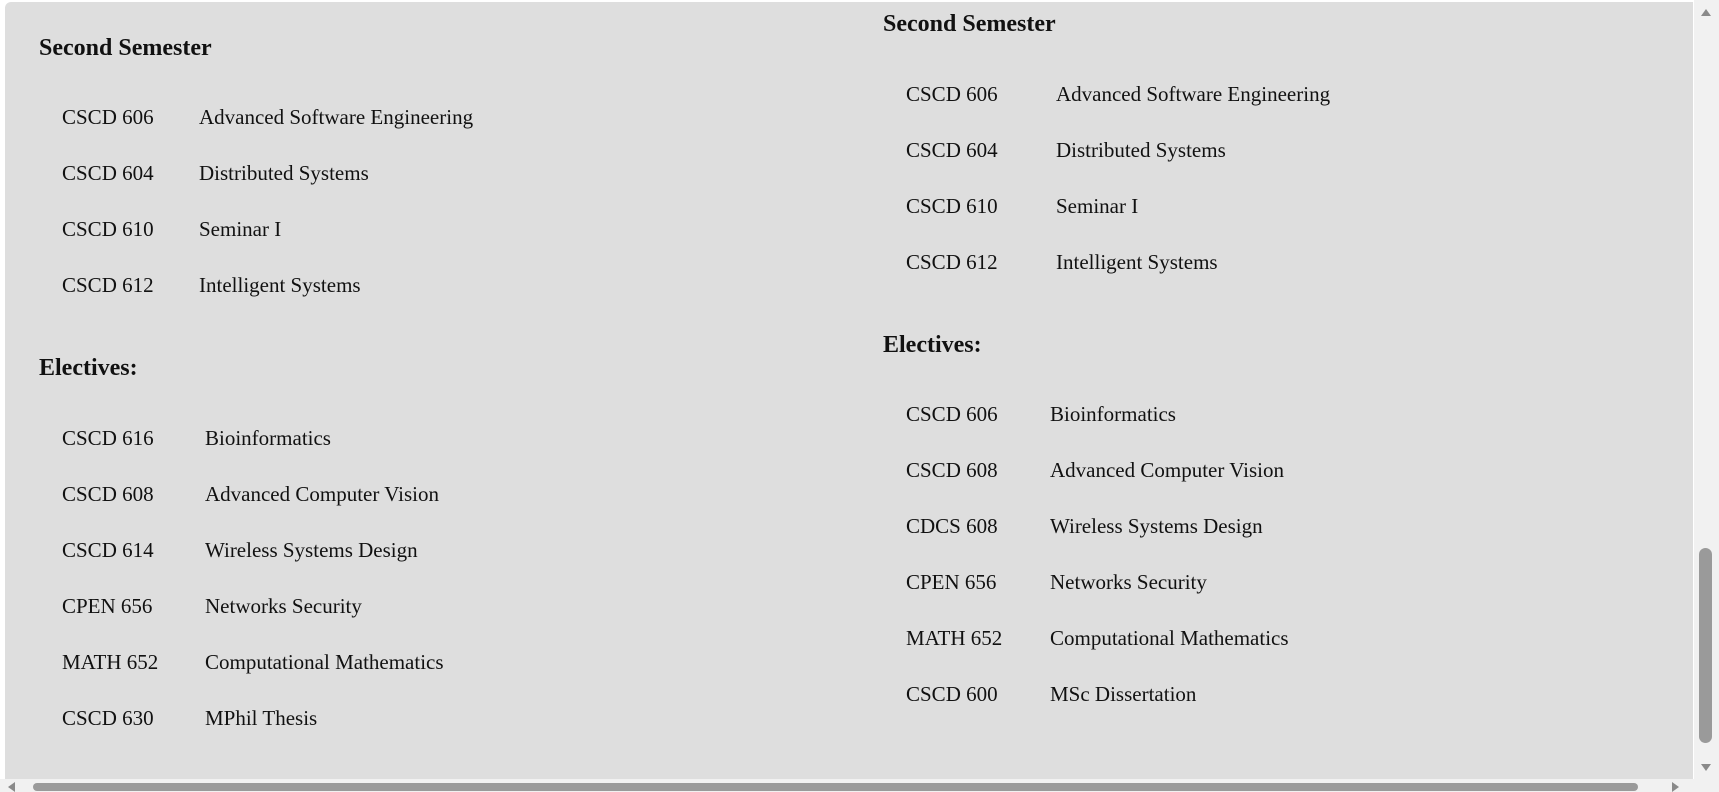  What do you see at coordinates (108, 718) in the screenshot?
I see `course-code: CSCD 630` at bounding box center [108, 718].